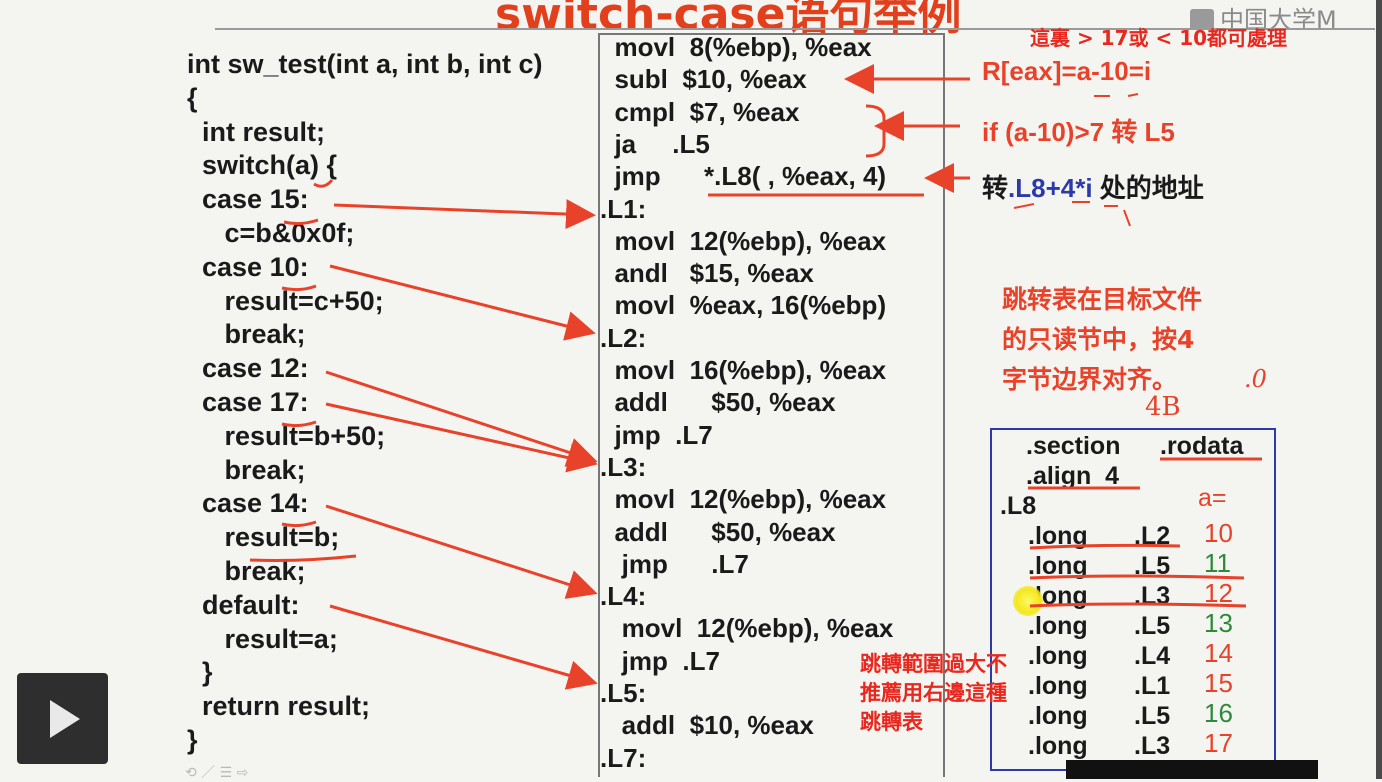 The height and width of the screenshot is (782, 1382). I want to click on play-icon, so click(65, 719).